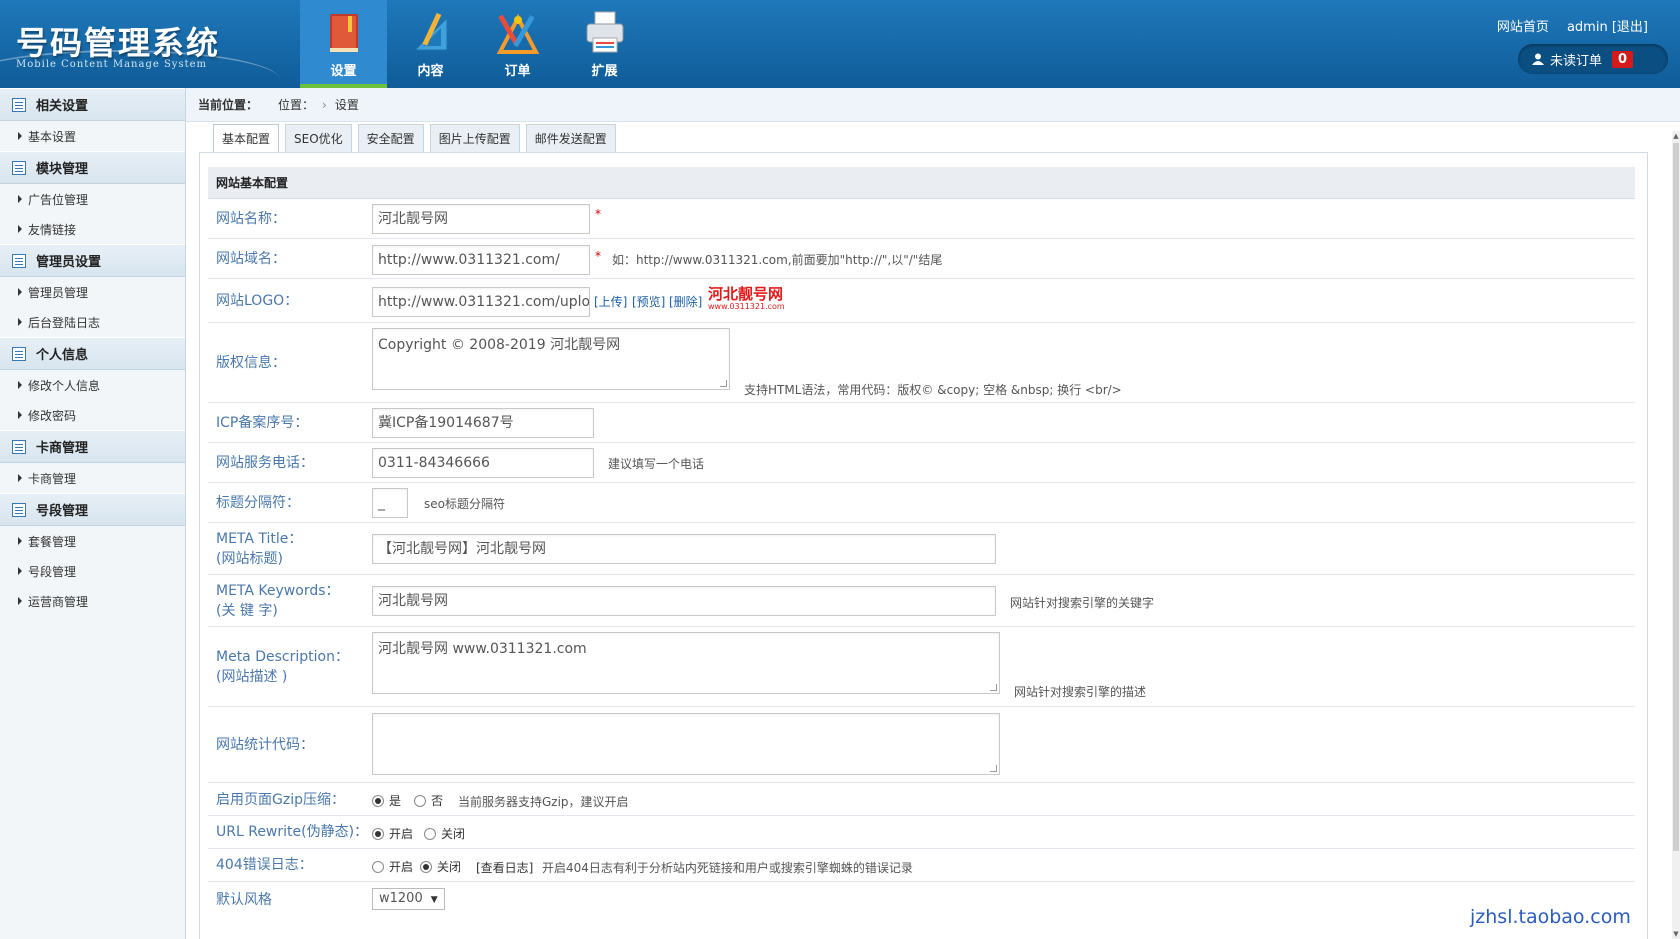 This screenshot has height=939, width=1680. I want to click on upload-link: [上传], so click(610, 301).